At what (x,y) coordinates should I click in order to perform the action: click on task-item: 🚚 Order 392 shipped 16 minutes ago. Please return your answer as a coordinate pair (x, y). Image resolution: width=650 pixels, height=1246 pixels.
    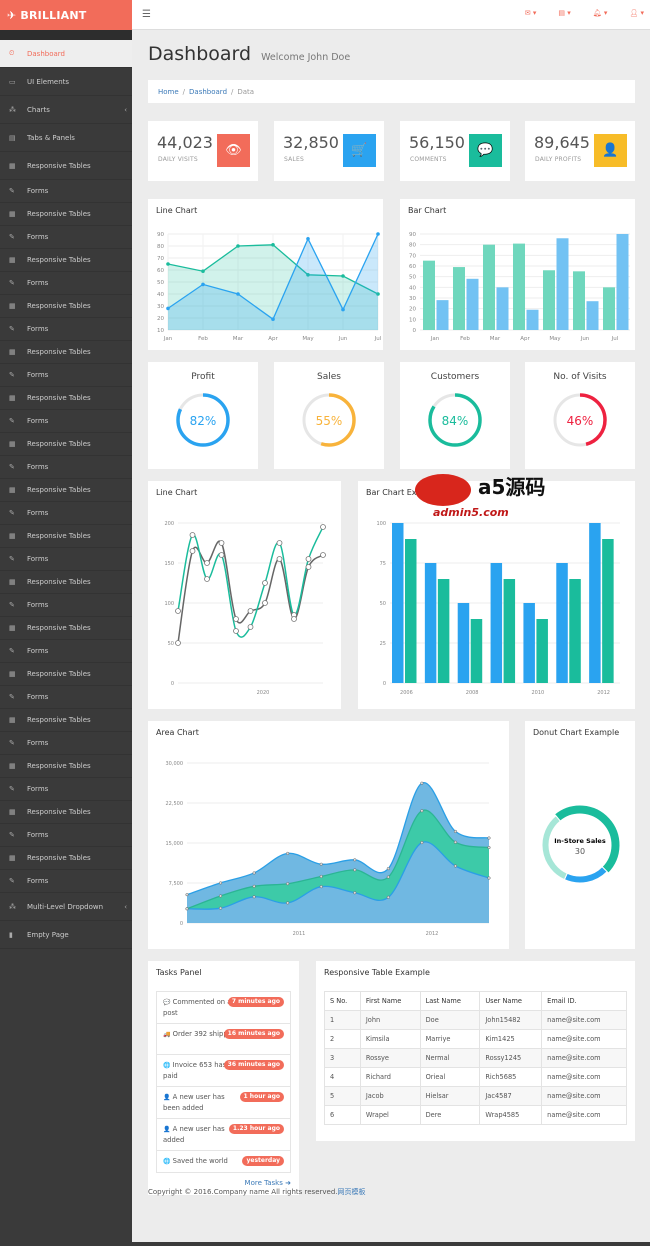
    Looking at the image, I should click on (223, 1039).